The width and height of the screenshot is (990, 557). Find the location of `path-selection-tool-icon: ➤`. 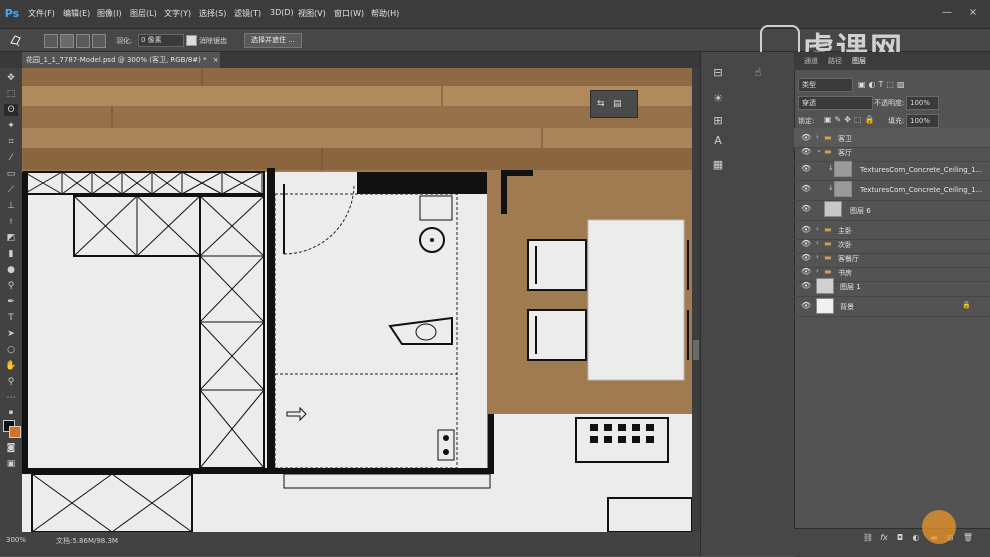

path-selection-tool-icon: ➤ is located at coordinates (11, 334).